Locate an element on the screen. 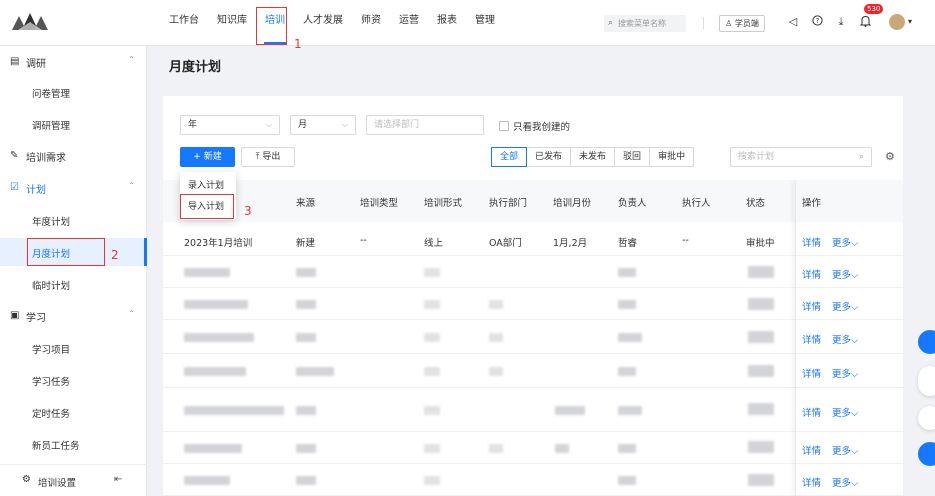 The image size is (935, 496). sidebar-group-label: 学习 is located at coordinates (36, 318).